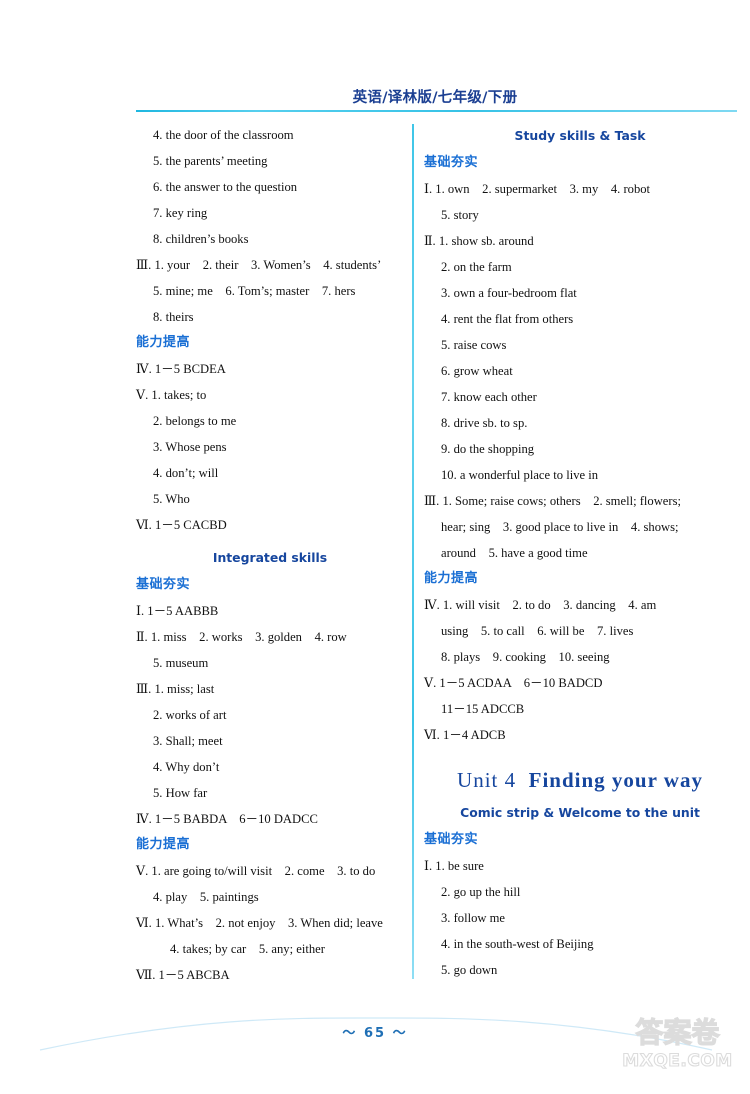 The height and width of the screenshot is (1094, 750). Describe the element at coordinates (580, 754) in the screenshot. I see `vertical-spacer` at that location.